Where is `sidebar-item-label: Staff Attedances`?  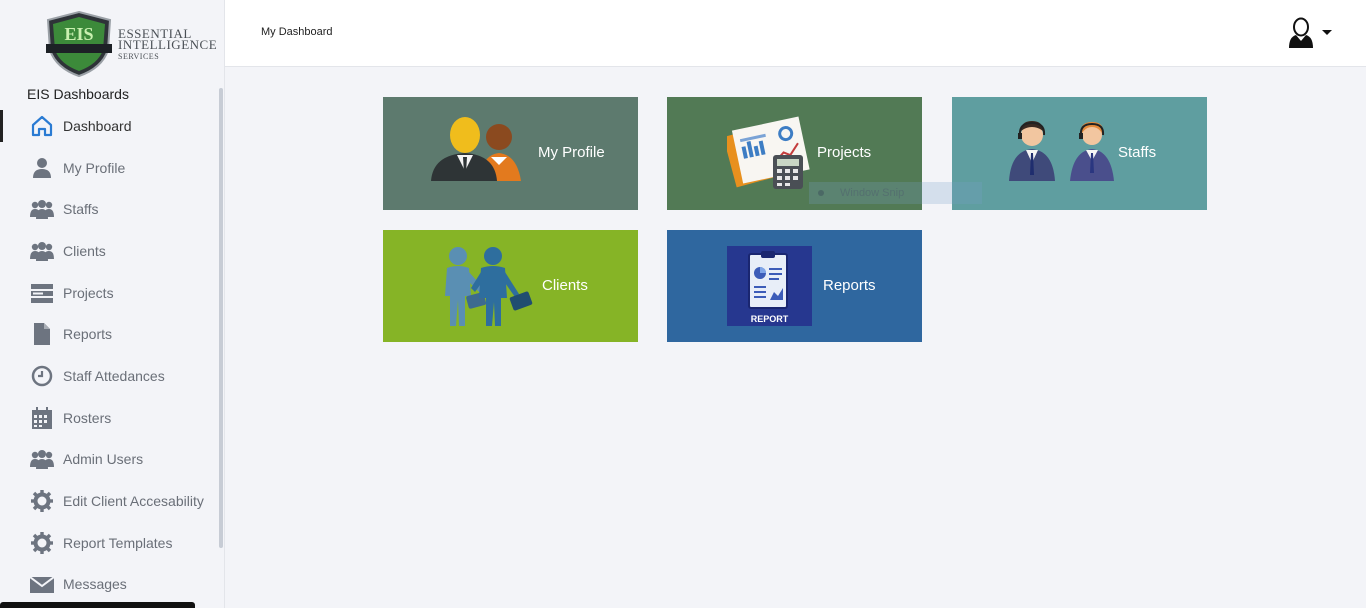 sidebar-item-label: Staff Attedances is located at coordinates (114, 375).